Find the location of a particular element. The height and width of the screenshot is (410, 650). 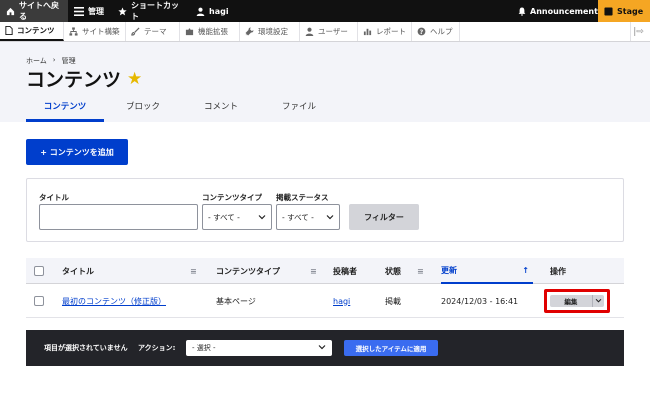

wrench-icon is located at coordinates (249, 31).